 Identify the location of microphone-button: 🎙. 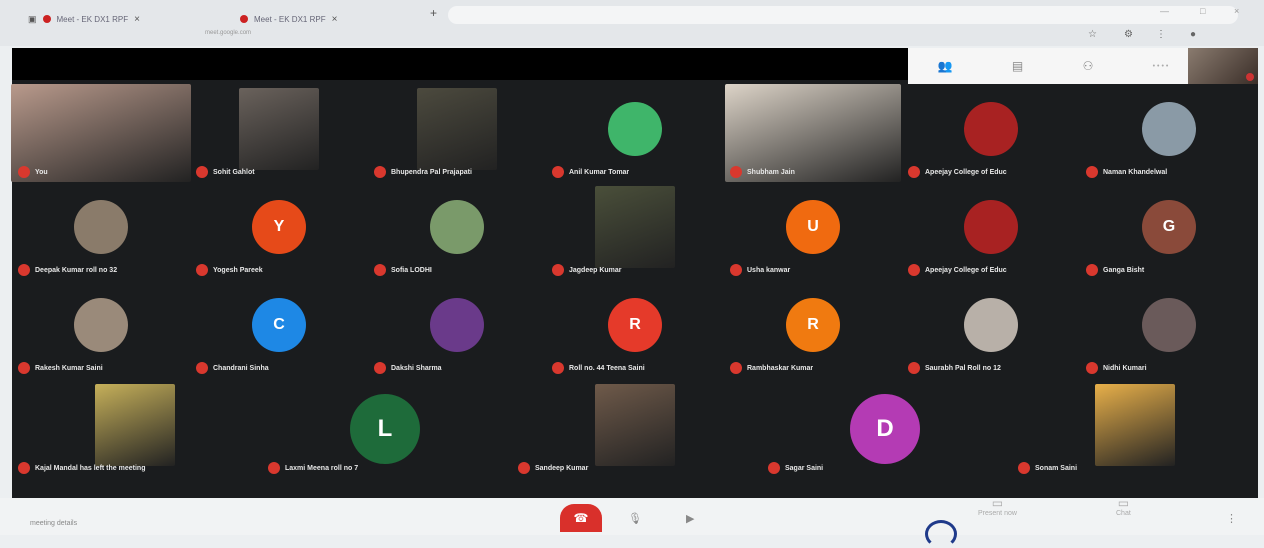
(635, 518).